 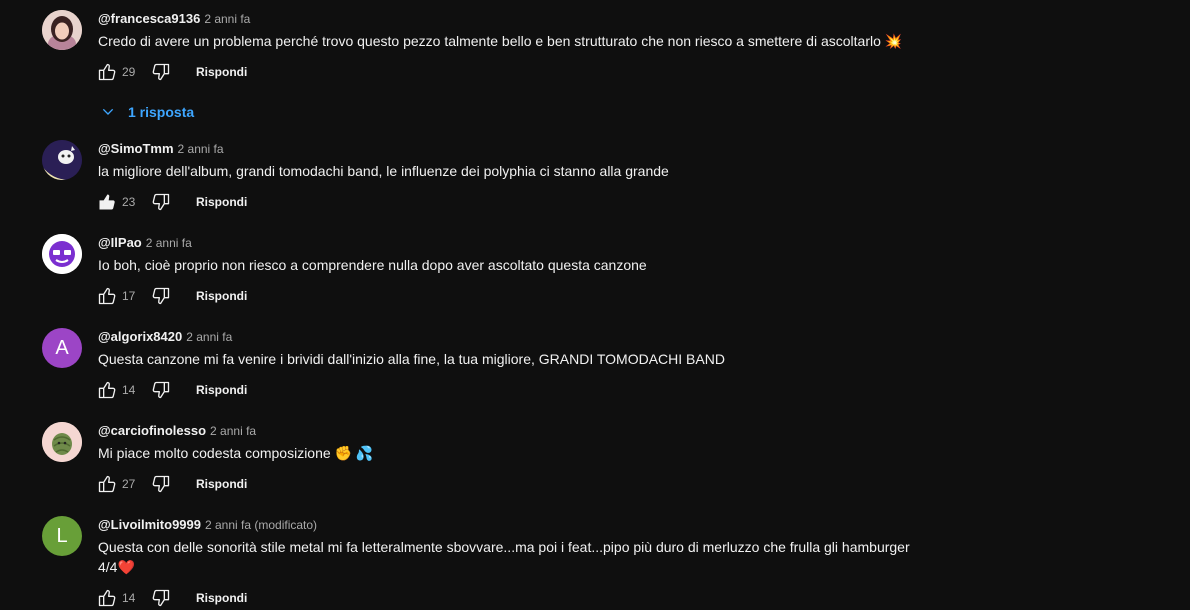 I want to click on avatar-letter: L, so click(x=62, y=535).